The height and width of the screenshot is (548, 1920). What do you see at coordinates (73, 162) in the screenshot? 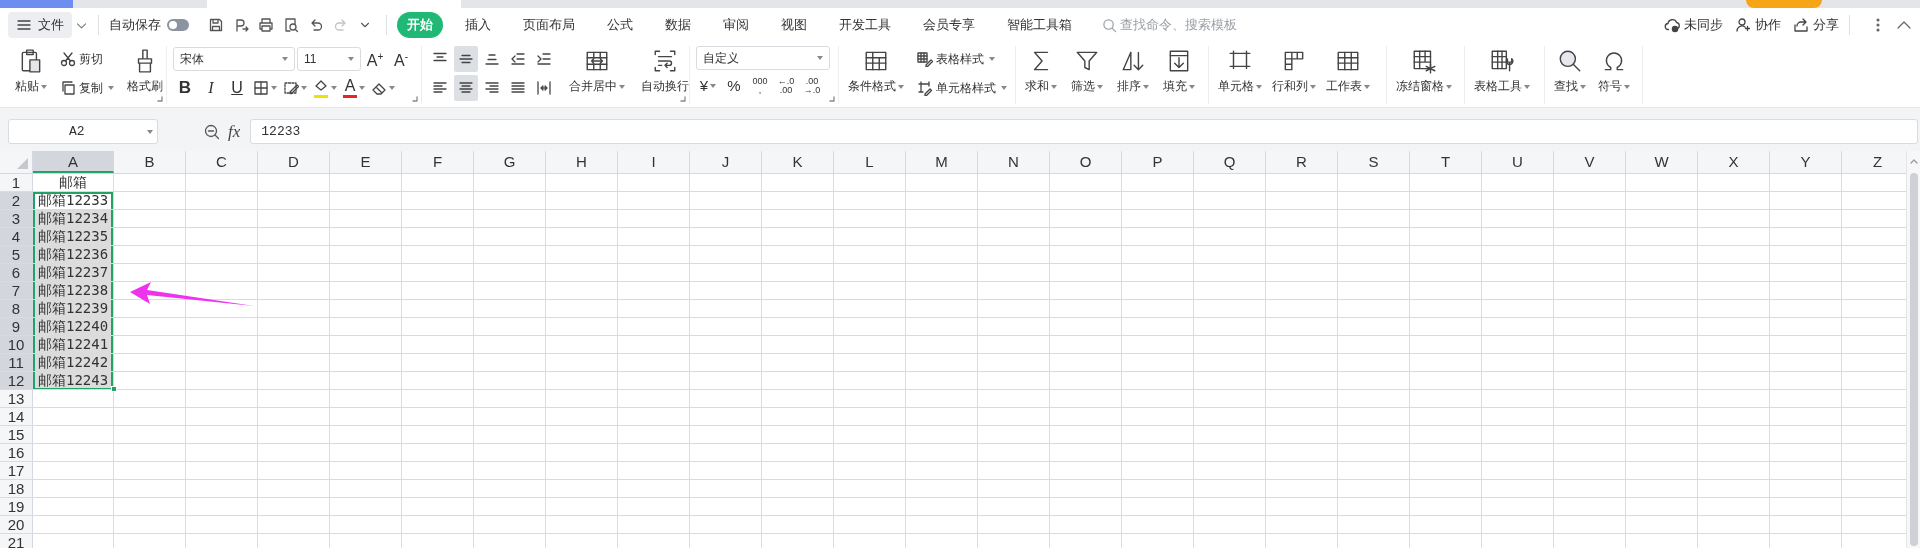
I see `column-header: A` at bounding box center [73, 162].